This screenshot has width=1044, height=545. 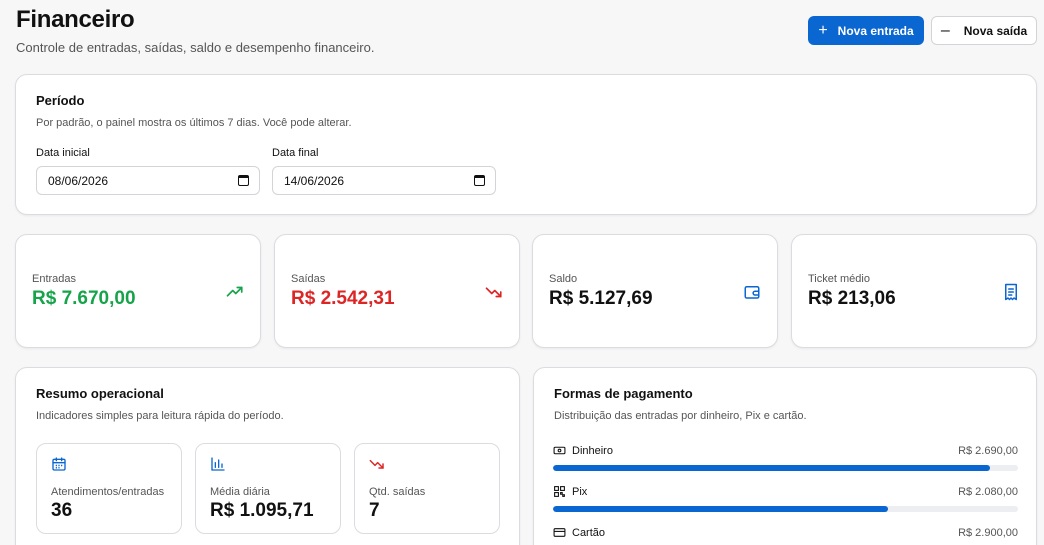 What do you see at coordinates (592, 450) in the screenshot?
I see `payment-name: Dinheiro` at bounding box center [592, 450].